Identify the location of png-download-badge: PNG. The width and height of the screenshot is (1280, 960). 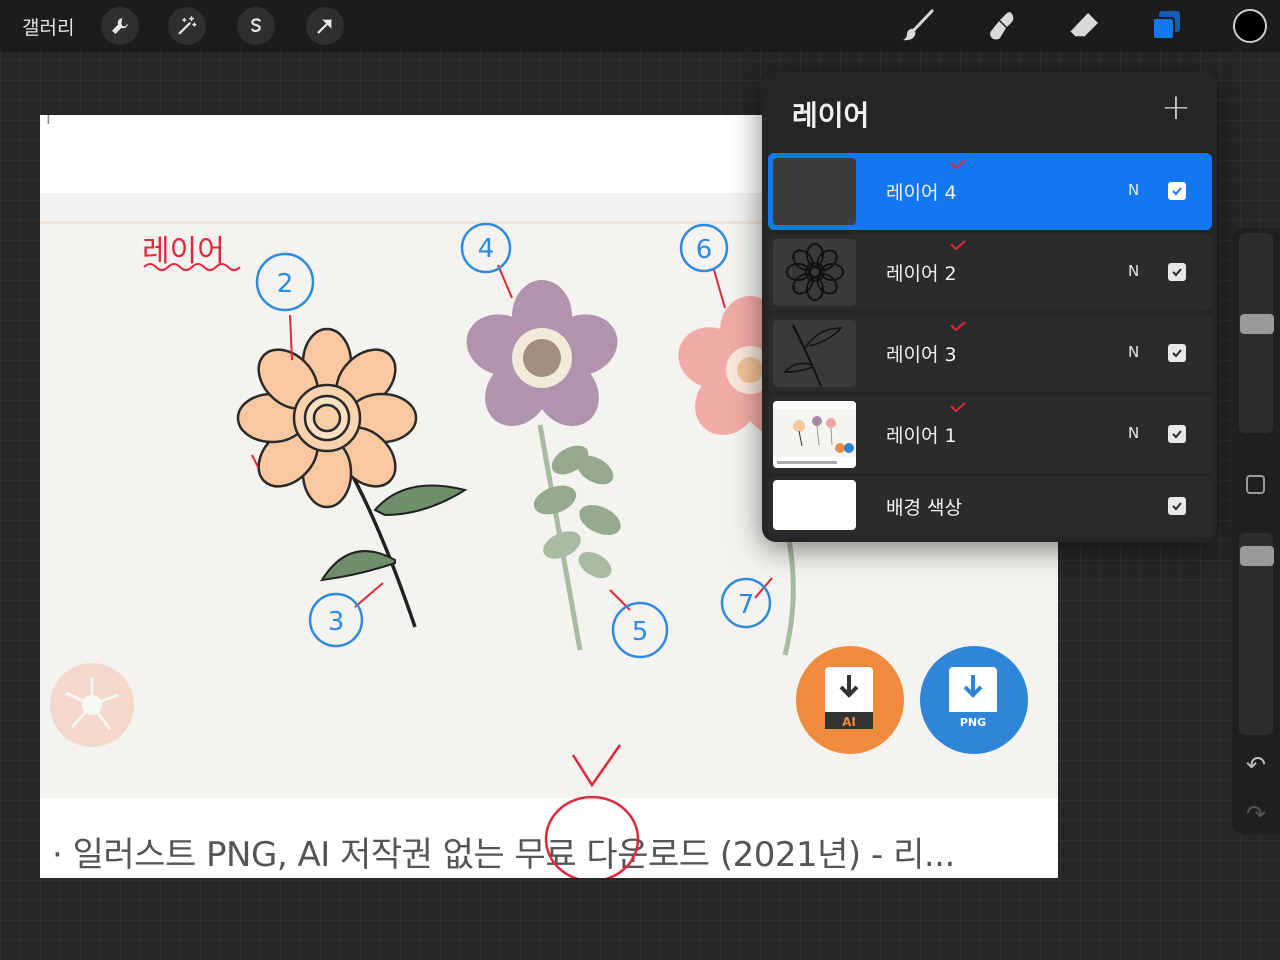
(974, 700).